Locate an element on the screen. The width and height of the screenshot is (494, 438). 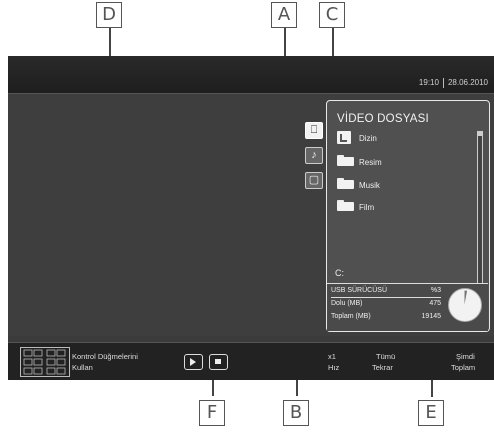
video-tab: ⎕ is located at coordinates (314, 130).